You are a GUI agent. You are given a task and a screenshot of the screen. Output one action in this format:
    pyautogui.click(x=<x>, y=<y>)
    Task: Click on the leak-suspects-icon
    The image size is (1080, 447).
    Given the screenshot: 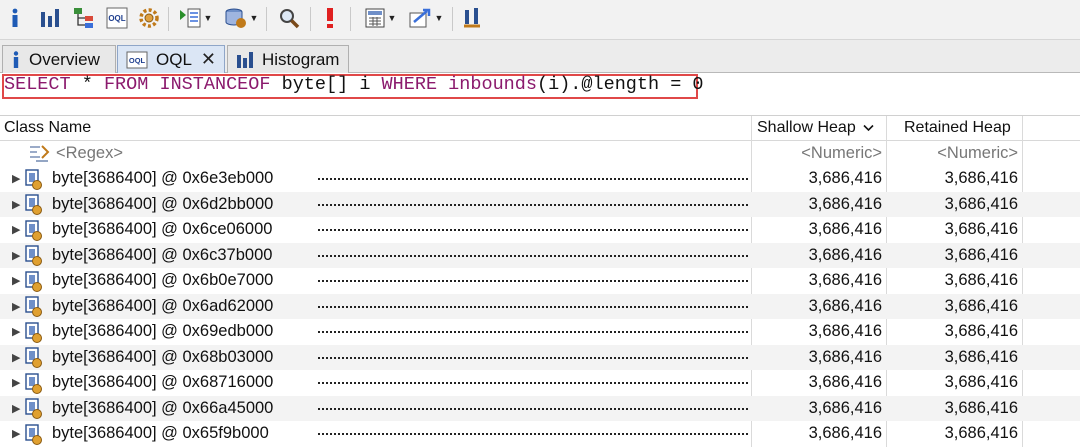 What is the action you would take?
    pyautogui.click(x=330, y=18)
    